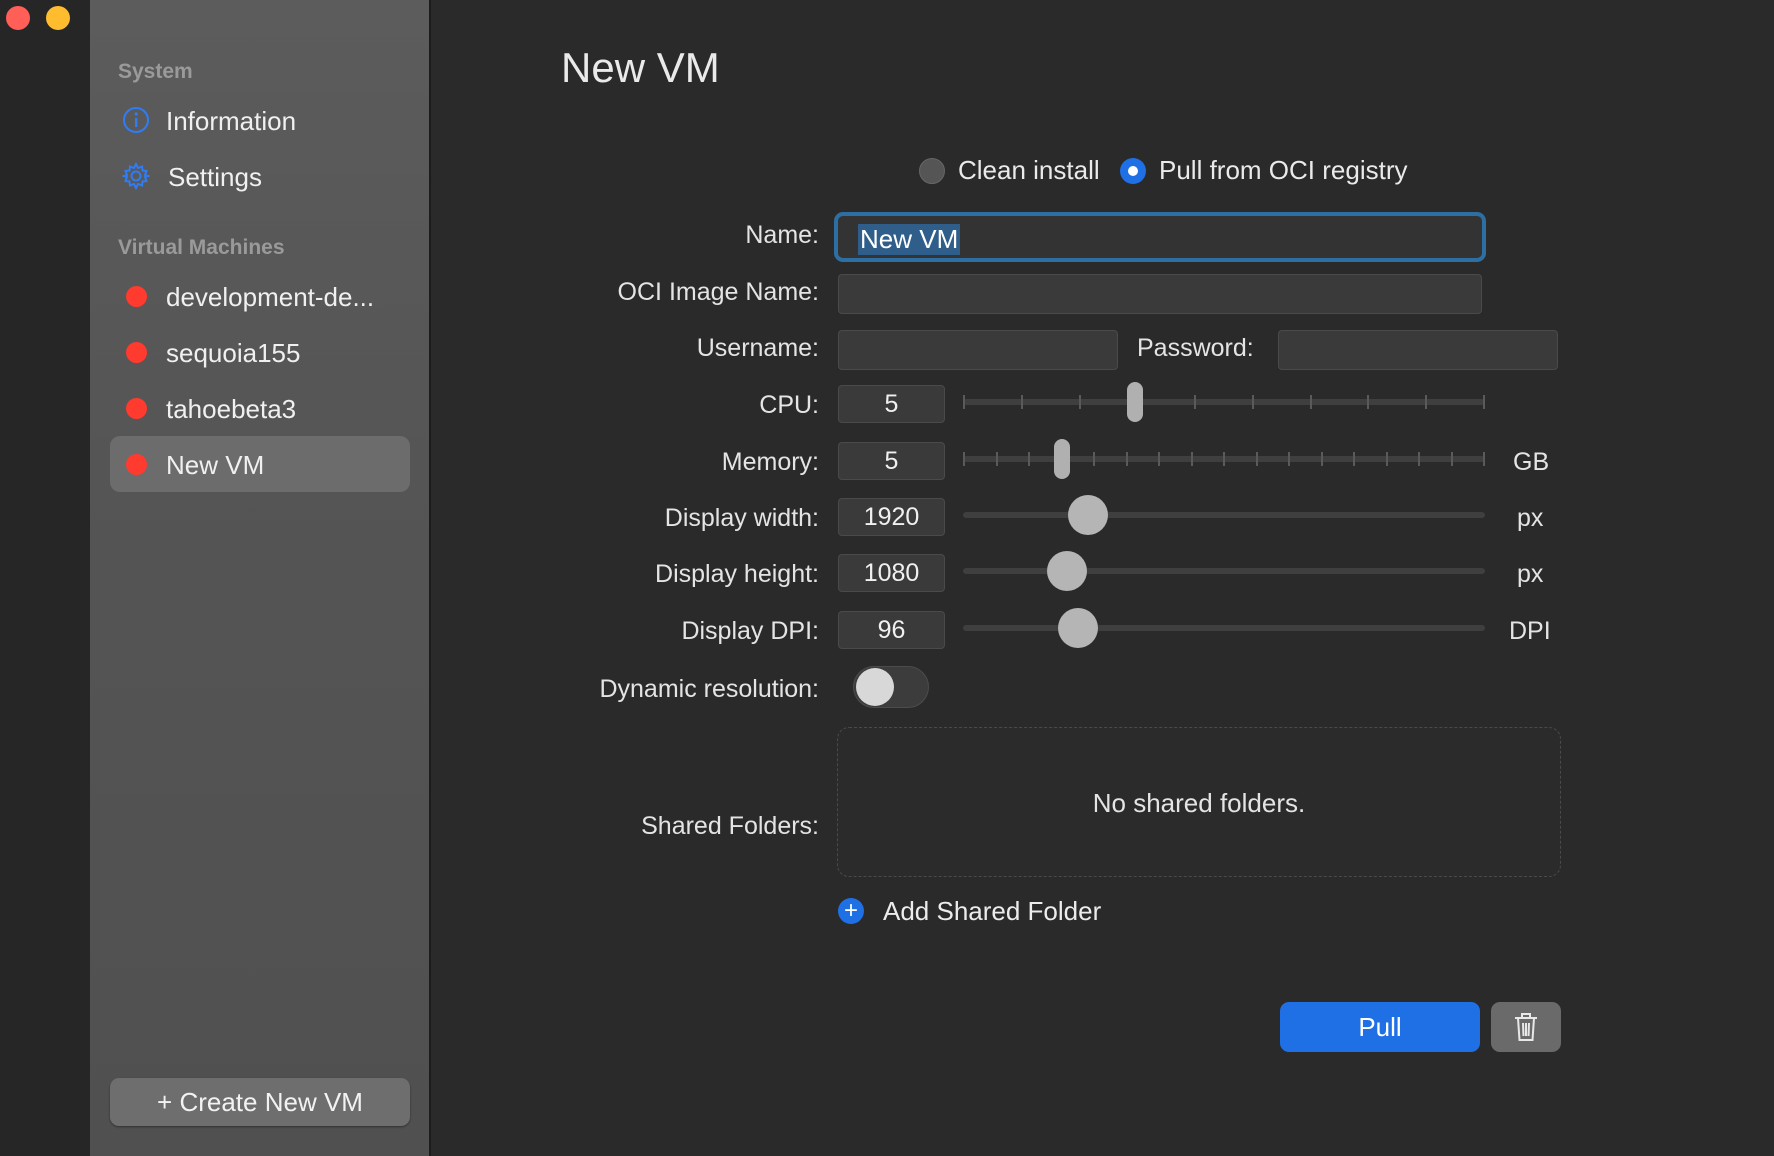 This screenshot has height=1156, width=1774. Describe the element at coordinates (718, 292) in the screenshot. I see `oci-image-label: OCI Image Name:` at that location.